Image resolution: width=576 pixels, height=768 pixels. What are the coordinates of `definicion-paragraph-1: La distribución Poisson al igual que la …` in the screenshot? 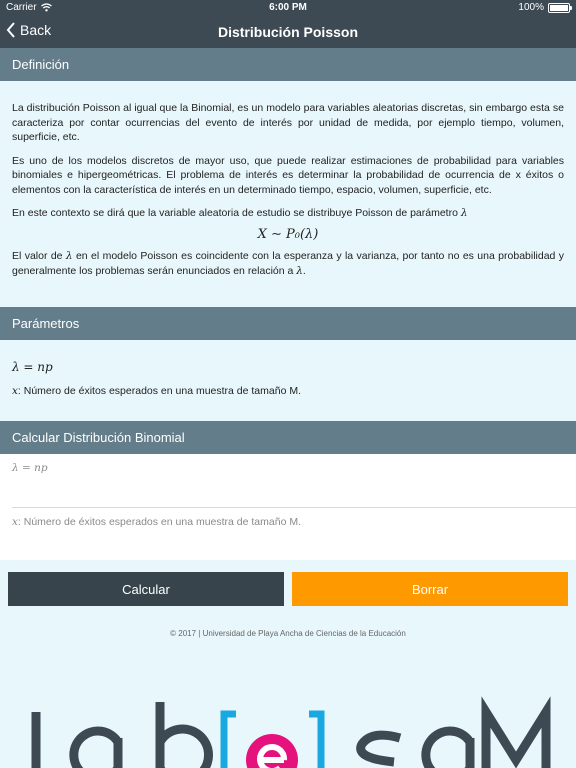 It's located at (288, 122).